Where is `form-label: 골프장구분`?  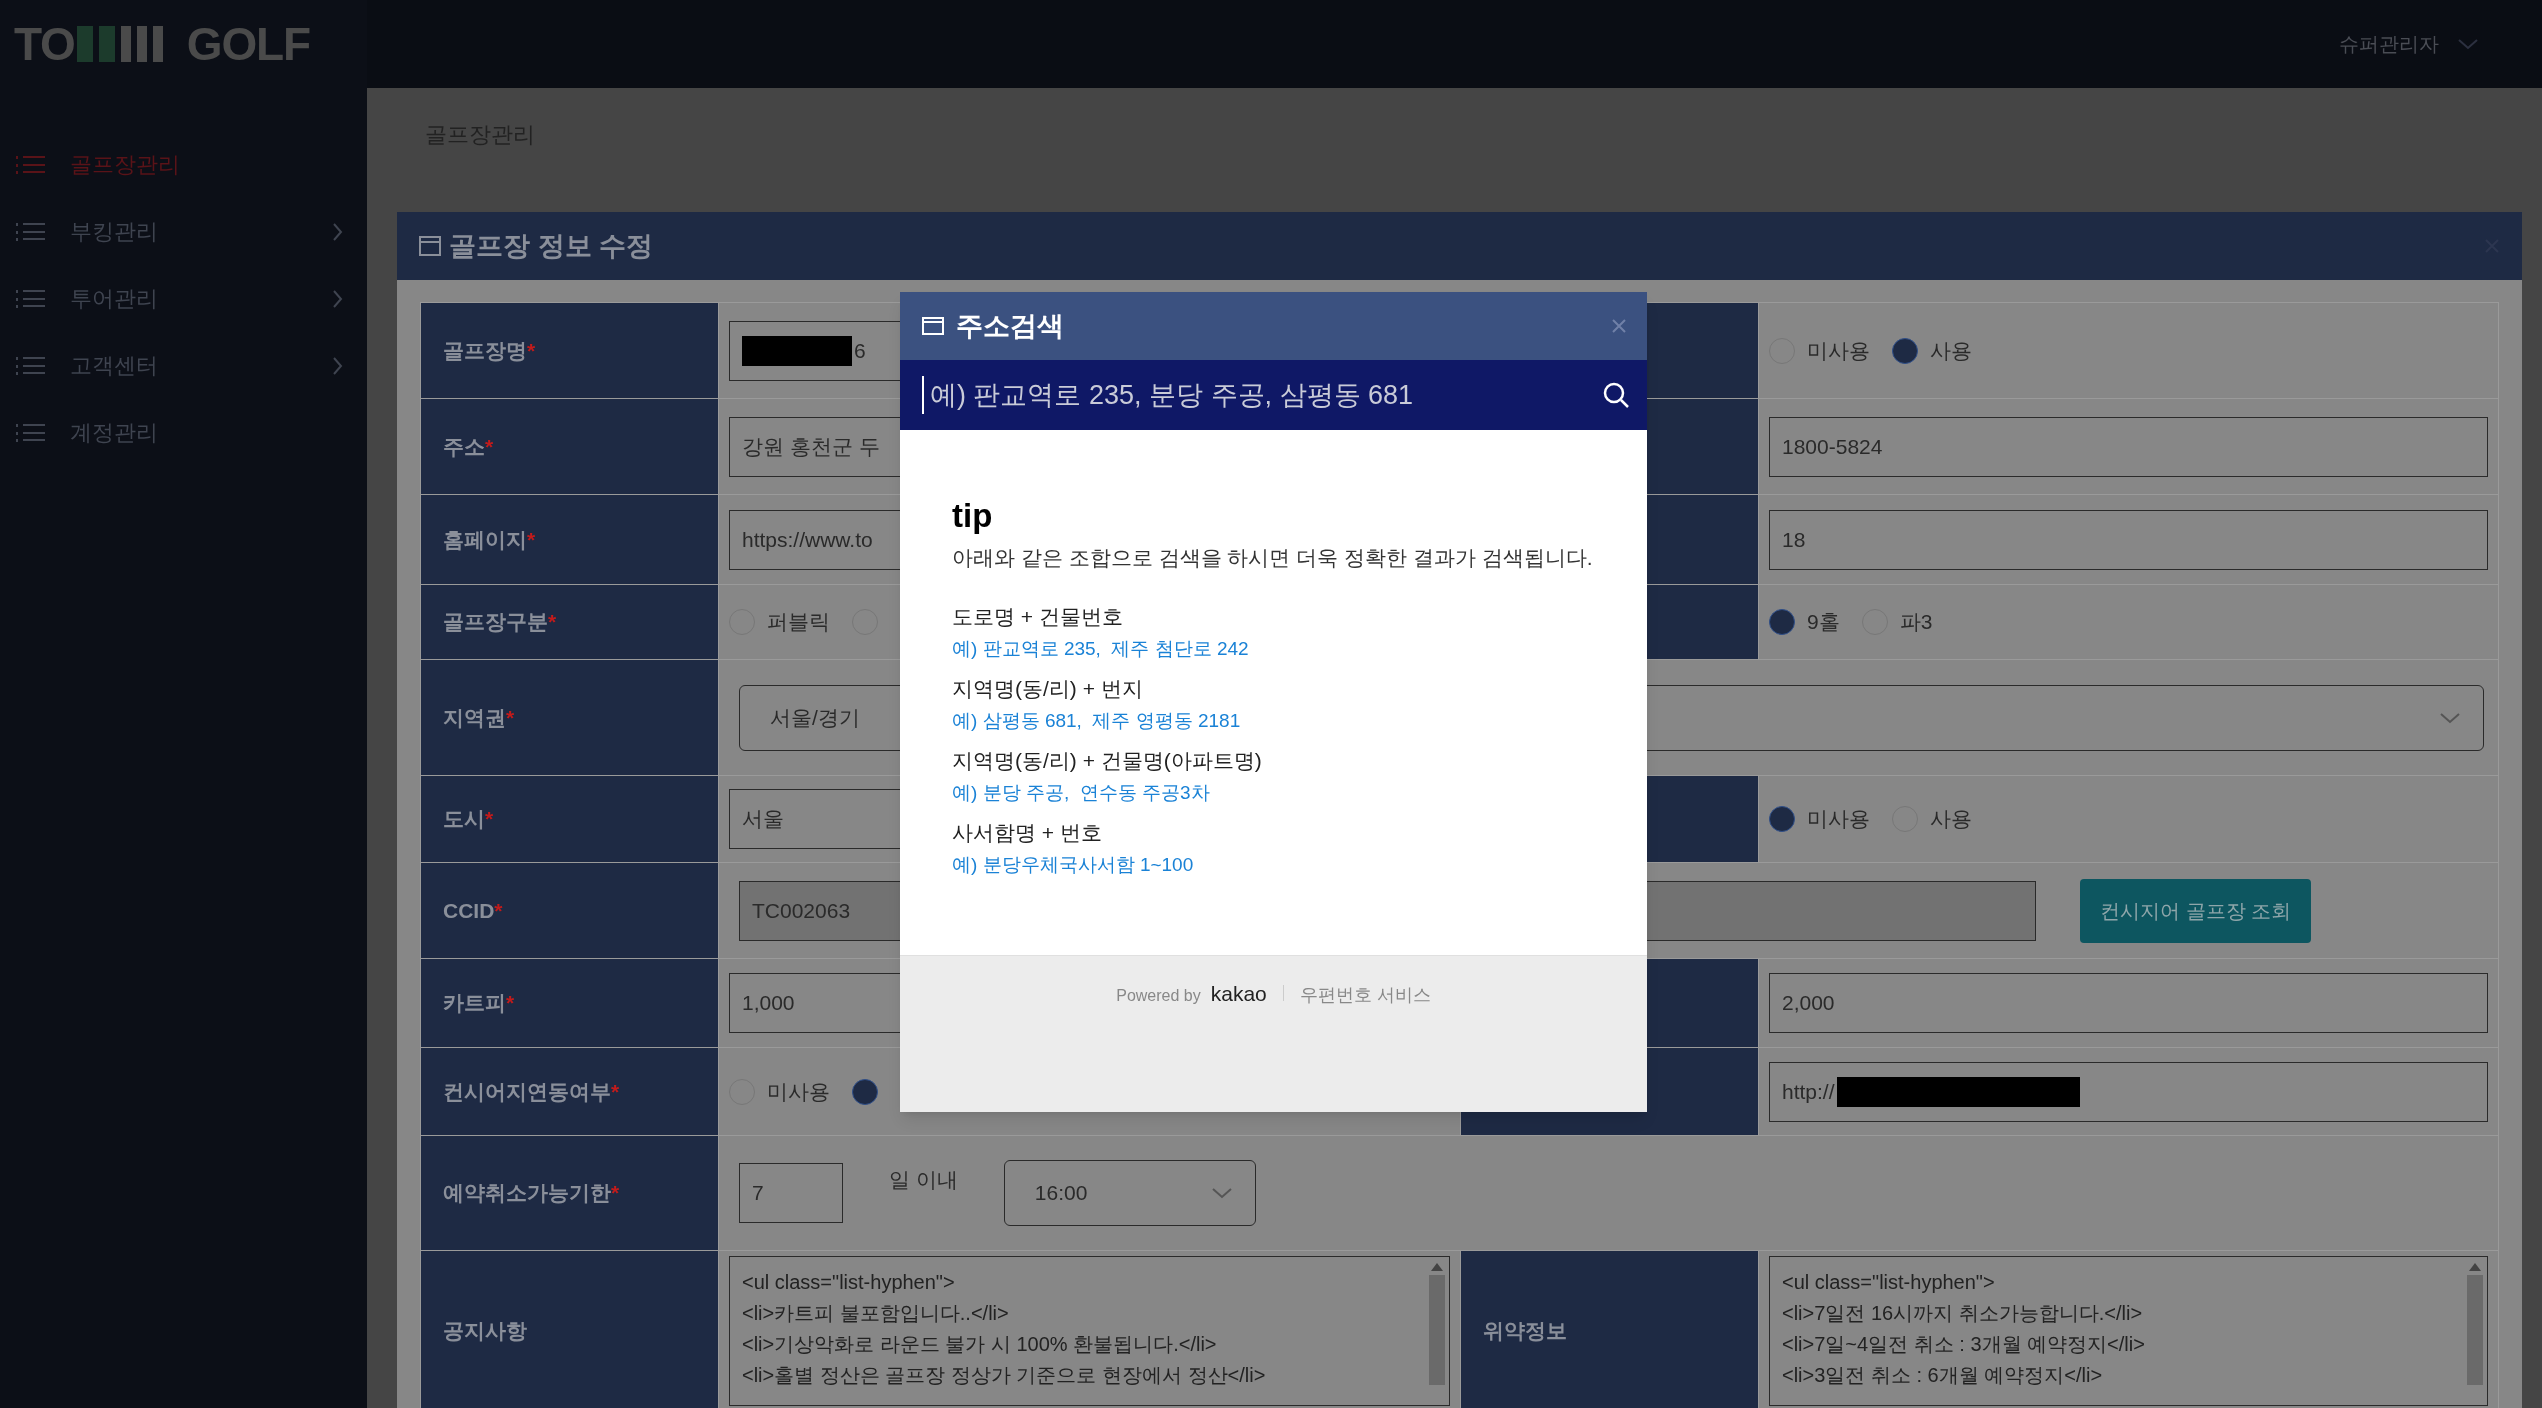 form-label: 골프장구분 is located at coordinates (495, 622).